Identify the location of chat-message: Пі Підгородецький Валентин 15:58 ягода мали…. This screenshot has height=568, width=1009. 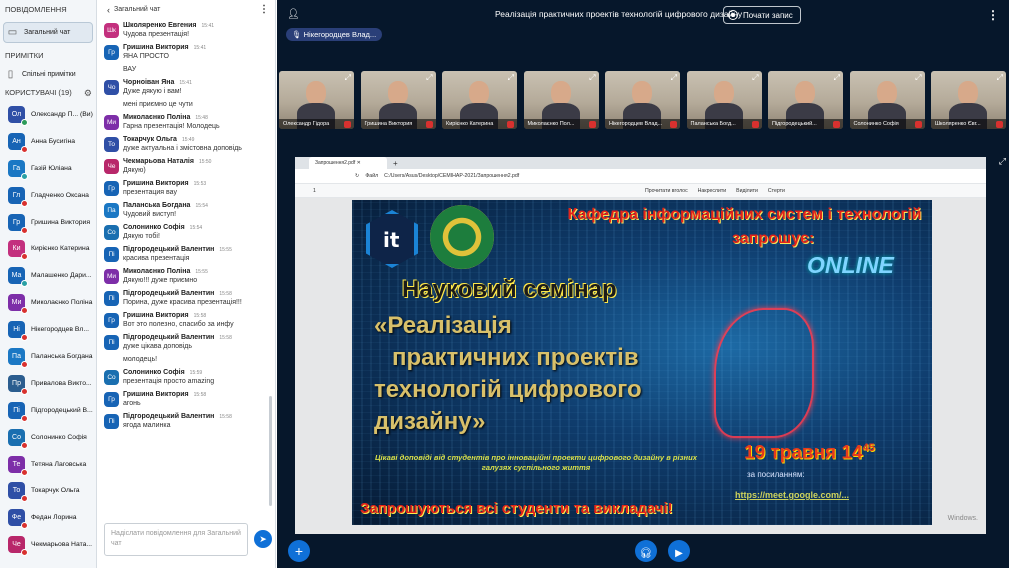
(183, 422).